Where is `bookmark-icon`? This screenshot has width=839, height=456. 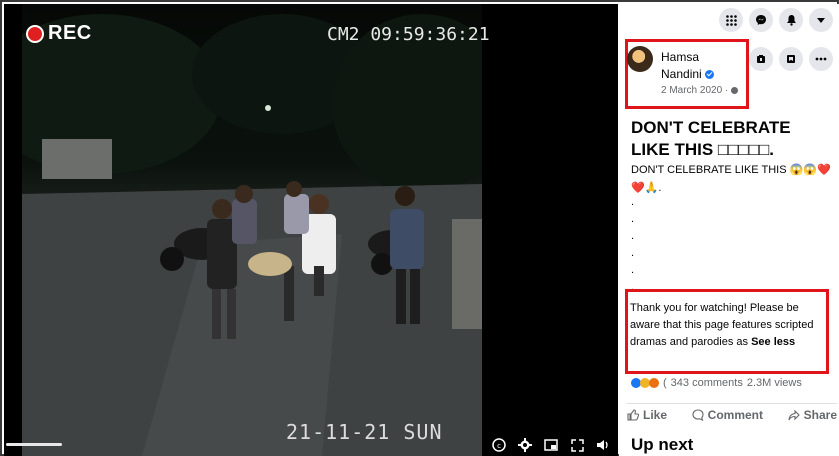
bookmark-icon is located at coordinates (791, 59).